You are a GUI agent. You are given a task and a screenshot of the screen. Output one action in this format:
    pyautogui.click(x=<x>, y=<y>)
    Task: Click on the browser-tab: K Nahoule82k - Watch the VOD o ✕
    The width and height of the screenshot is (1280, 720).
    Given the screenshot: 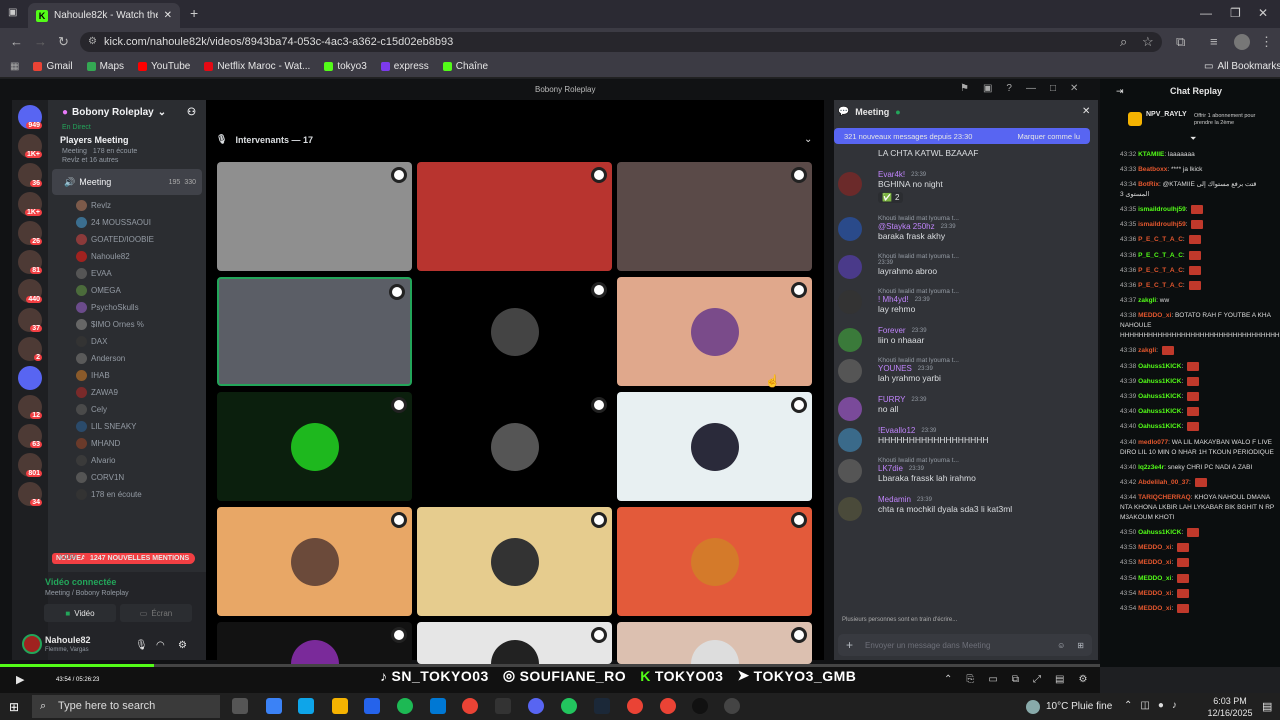 What is the action you would take?
    pyautogui.click(x=104, y=15)
    